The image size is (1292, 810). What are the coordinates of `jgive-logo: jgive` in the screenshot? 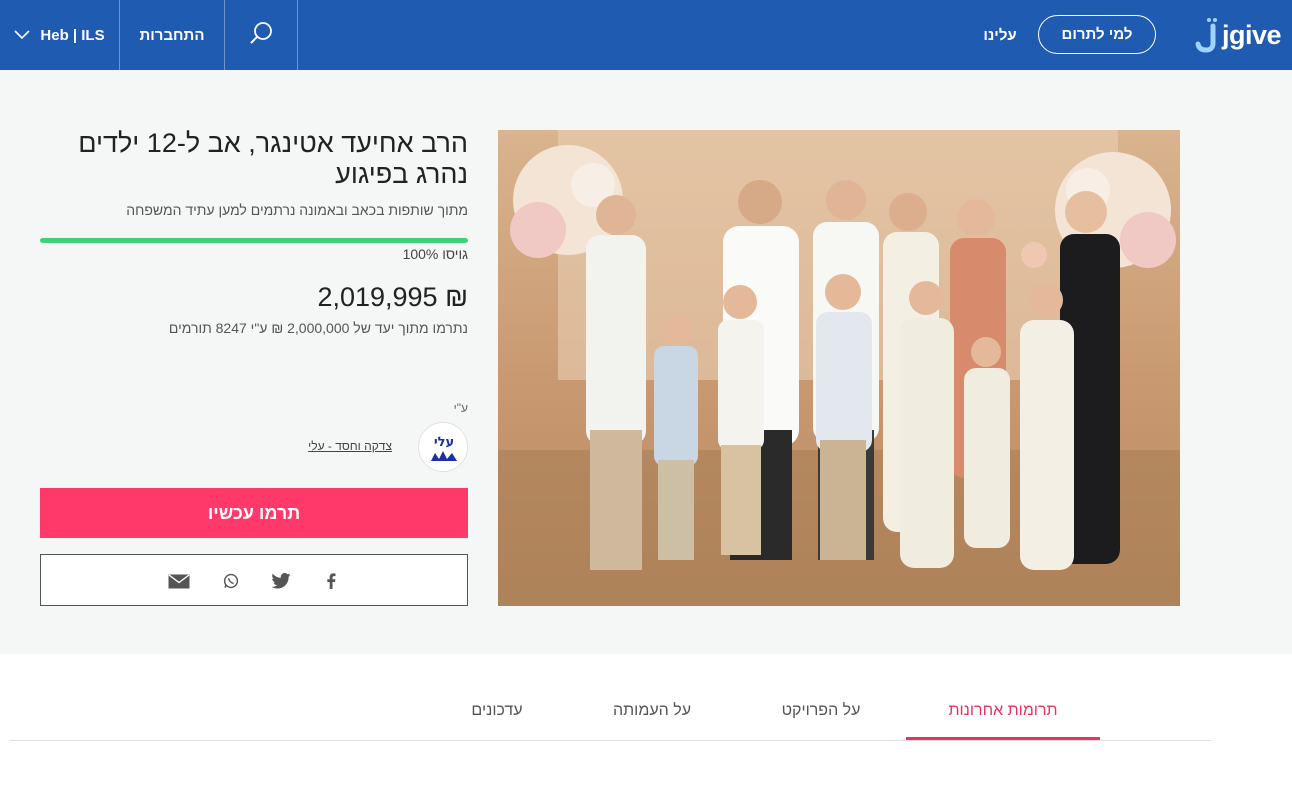 It's located at (1241, 35).